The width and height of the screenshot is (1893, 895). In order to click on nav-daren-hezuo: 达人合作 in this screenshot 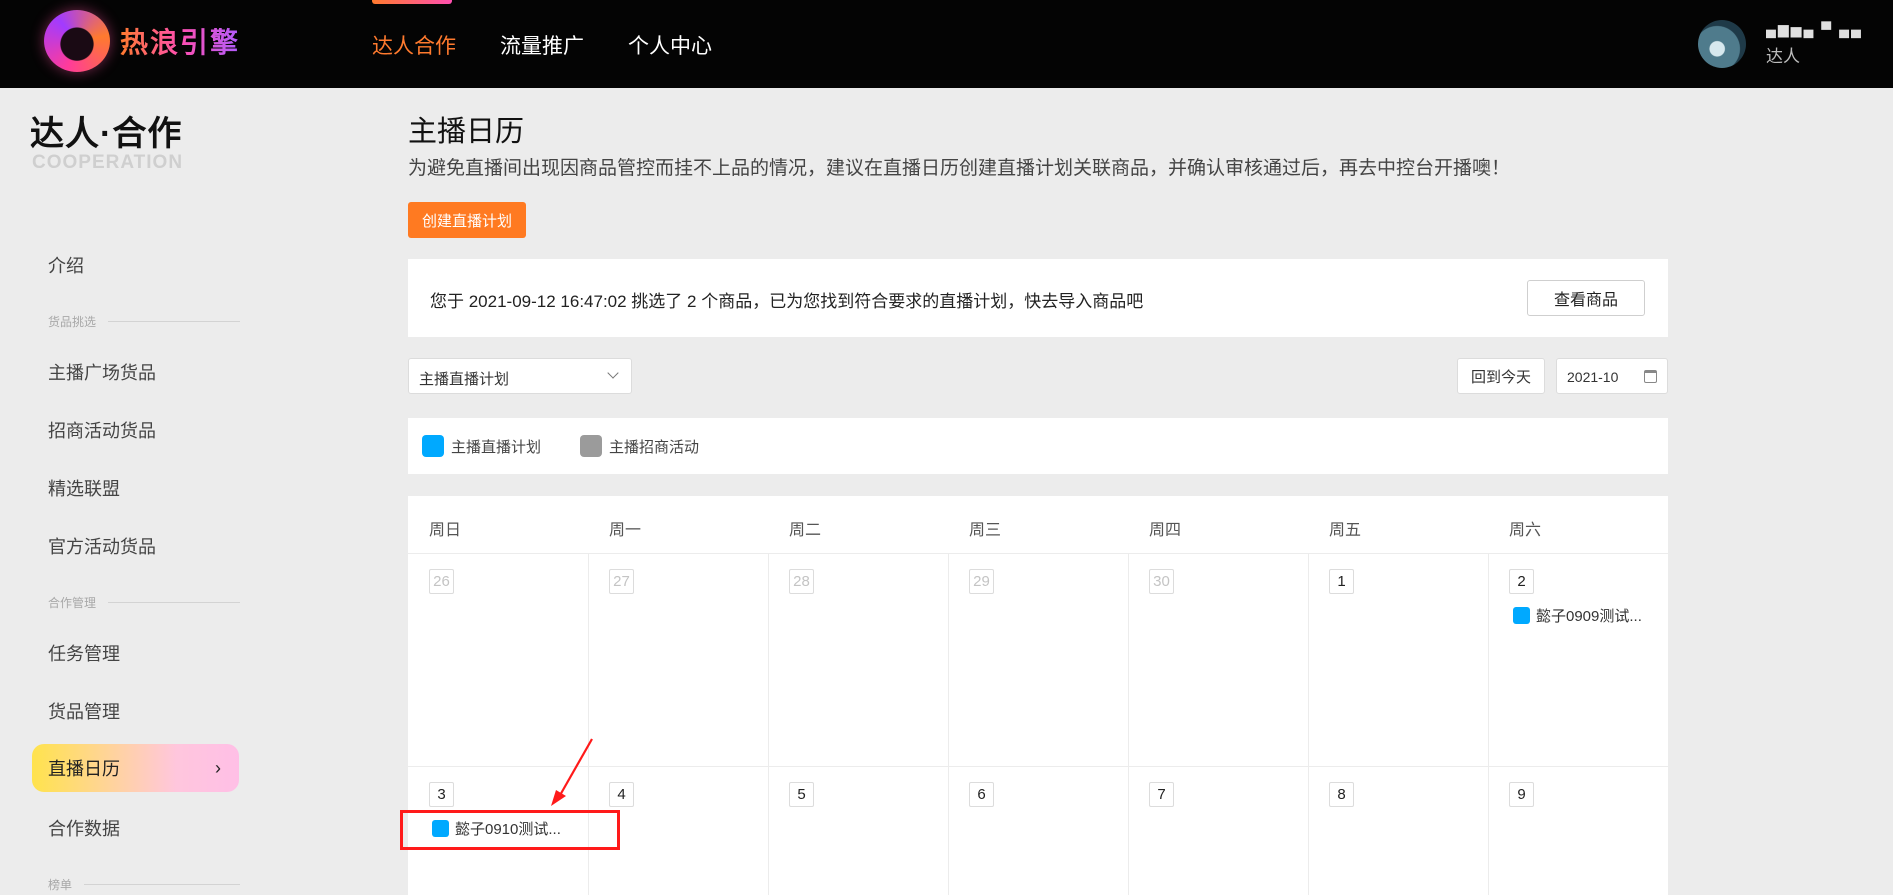, I will do `click(414, 45)`.